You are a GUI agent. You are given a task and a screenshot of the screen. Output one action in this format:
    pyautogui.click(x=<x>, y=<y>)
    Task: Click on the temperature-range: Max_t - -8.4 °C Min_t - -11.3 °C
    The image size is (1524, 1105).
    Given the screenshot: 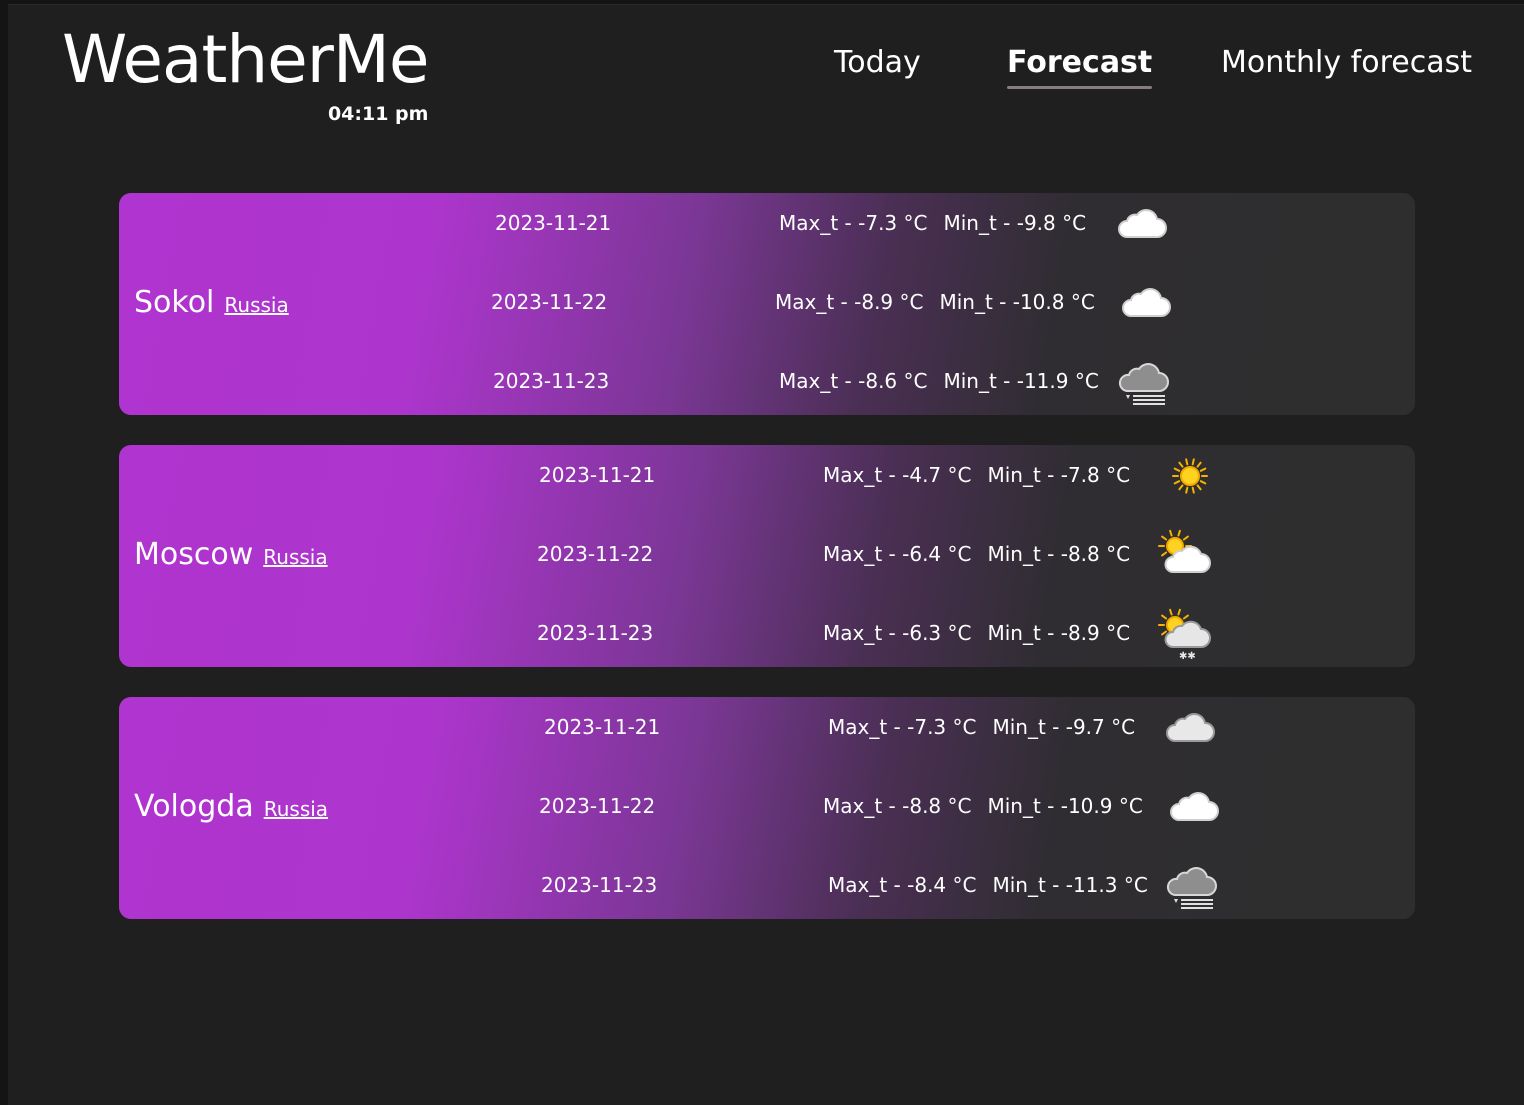 What is the action you would take?
    pyautogui.click(x=988, y=885)
    